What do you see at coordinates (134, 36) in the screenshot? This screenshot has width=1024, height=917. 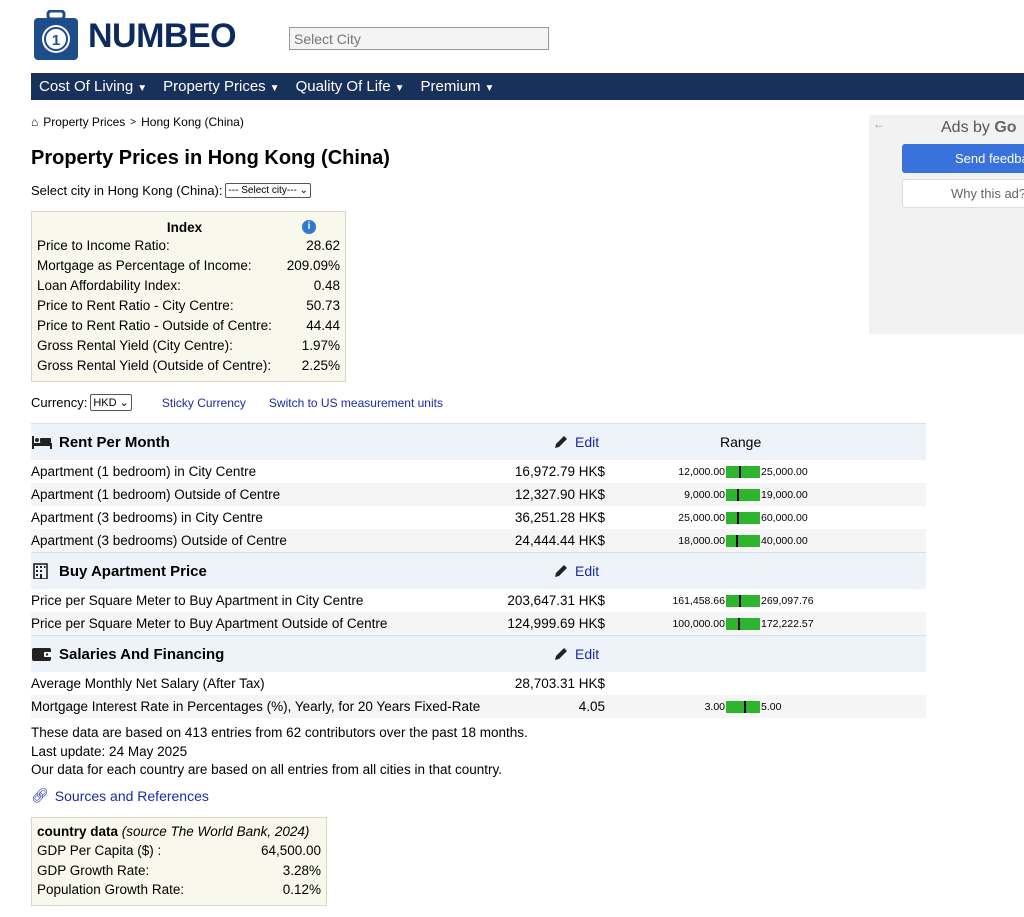 I see `numbeo-logo: 1 NUMBEO` at bounding box center [134, 36].